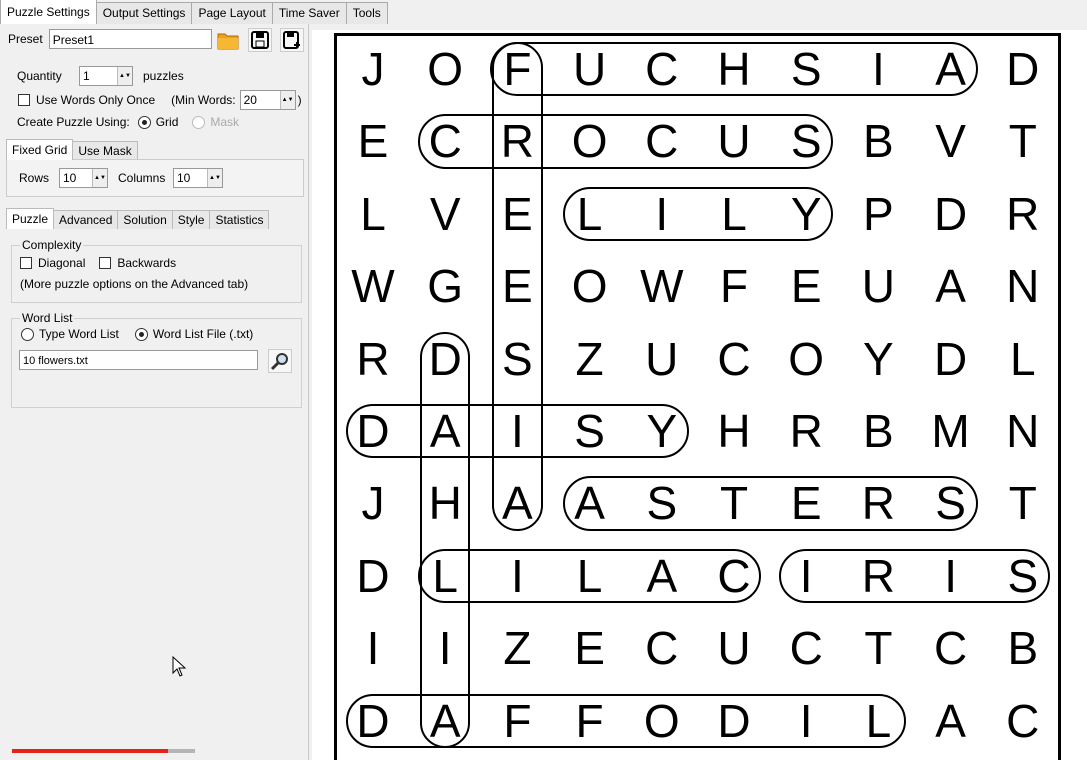 The image size is (1087, 760). What do you see at coordinates (191, 219) in the screenshot?
I see `tab-style: Style` at bounding box center [191, 219].